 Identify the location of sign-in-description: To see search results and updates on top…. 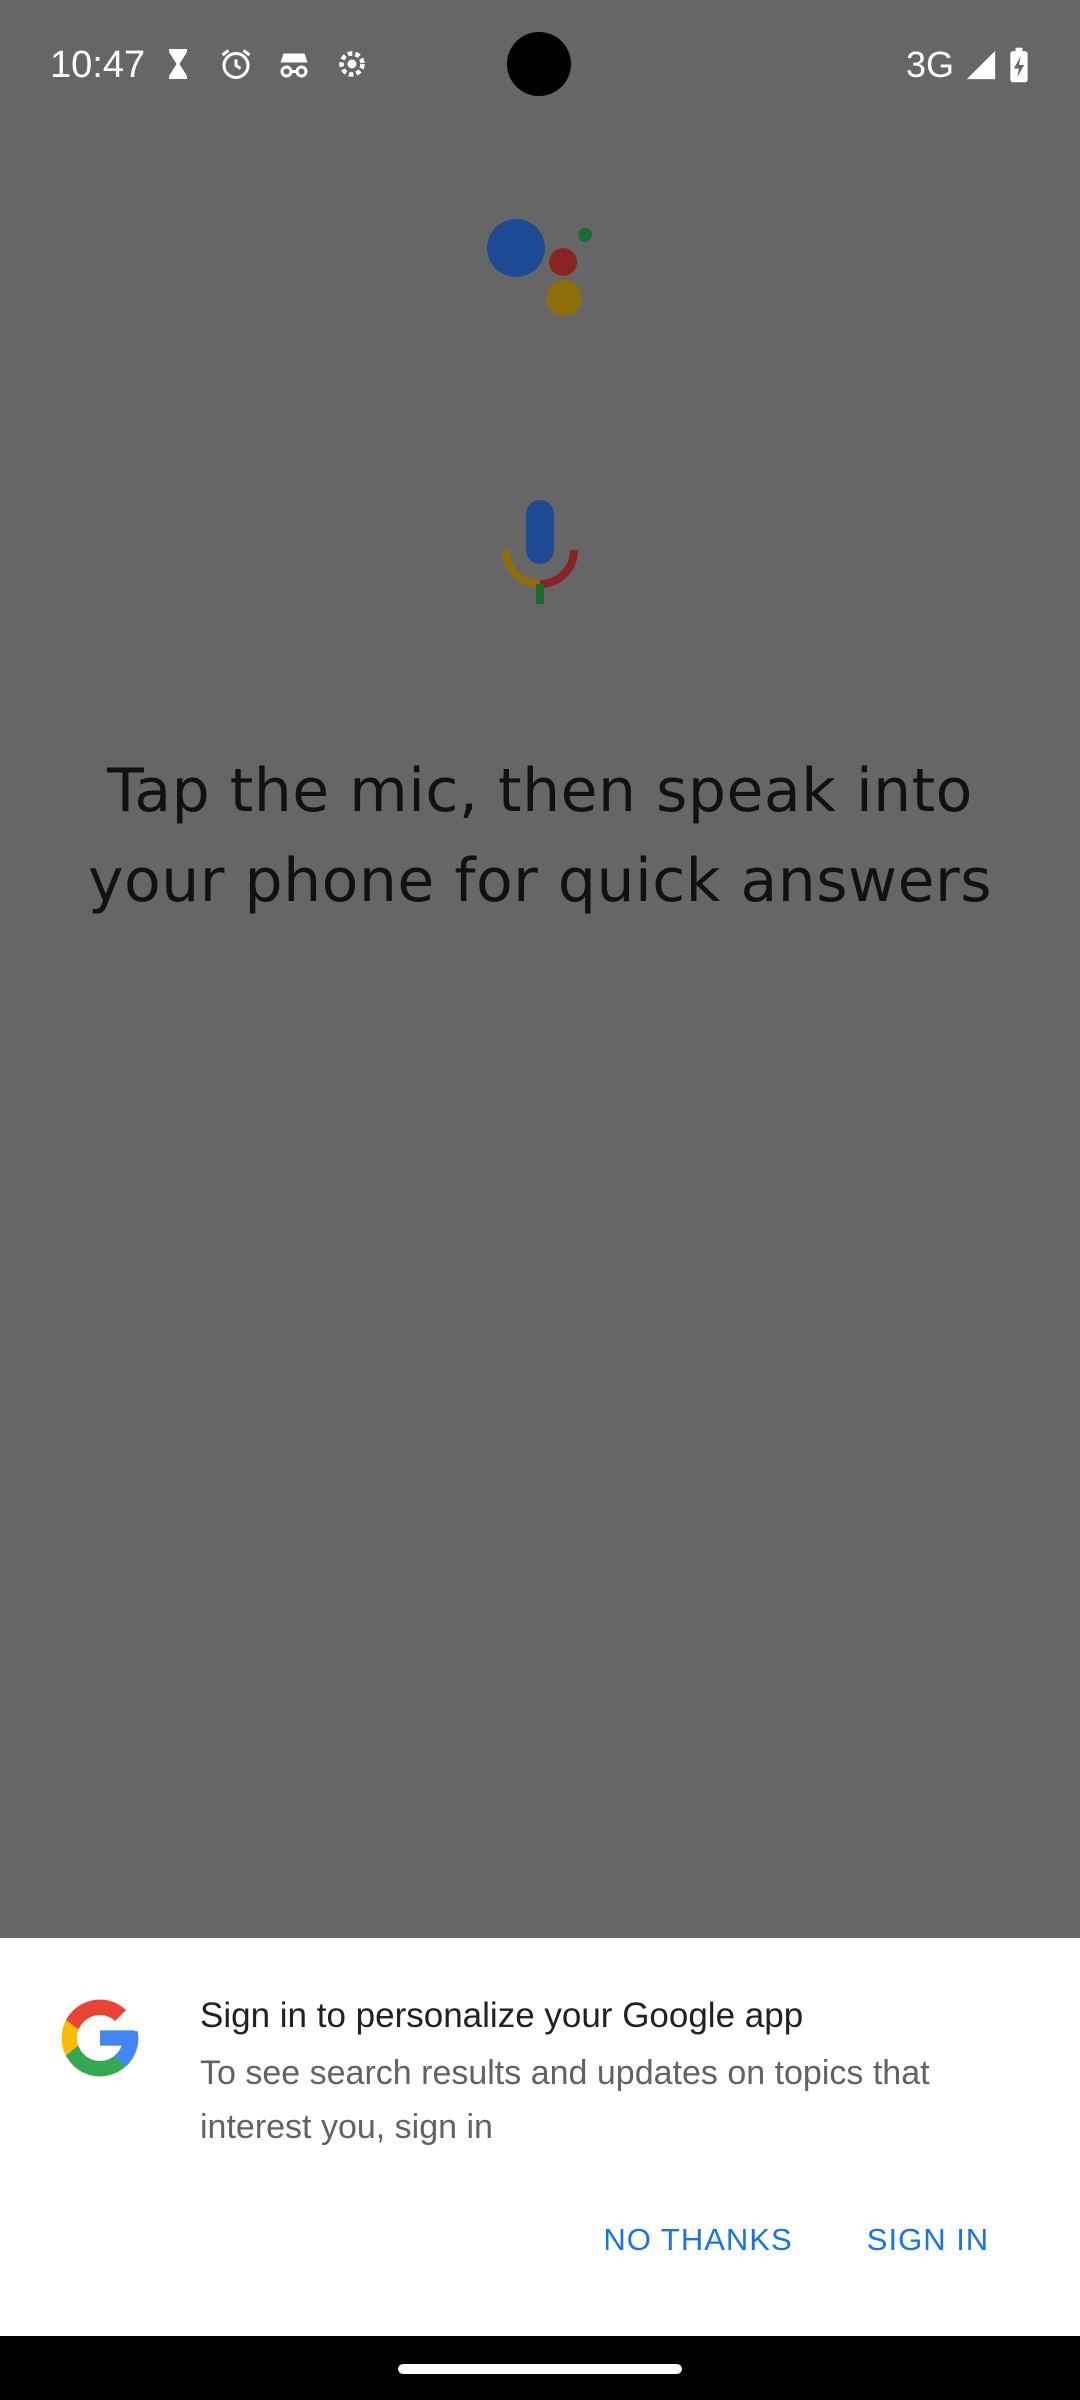
(565, 2100).